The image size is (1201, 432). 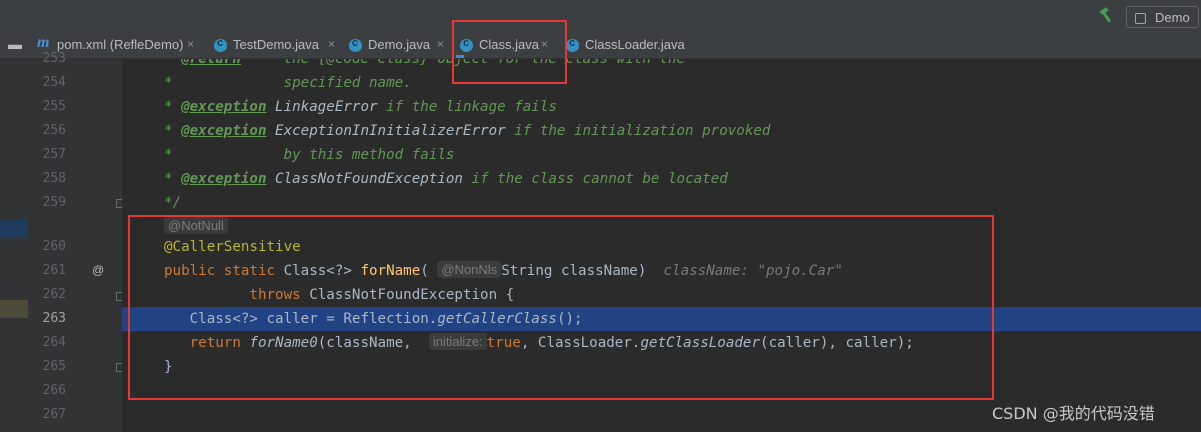 What do you see at coordinates (54, 58) in the screenshot?
I see `line-number: 253` at bounding box center [54, 58].